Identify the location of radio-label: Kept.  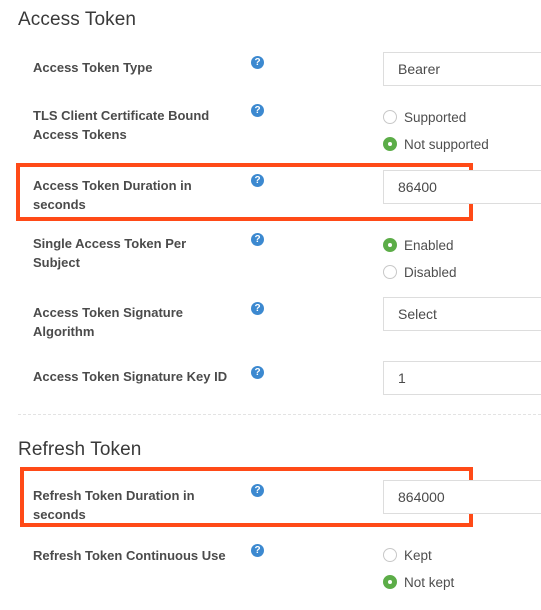
(418, 555).